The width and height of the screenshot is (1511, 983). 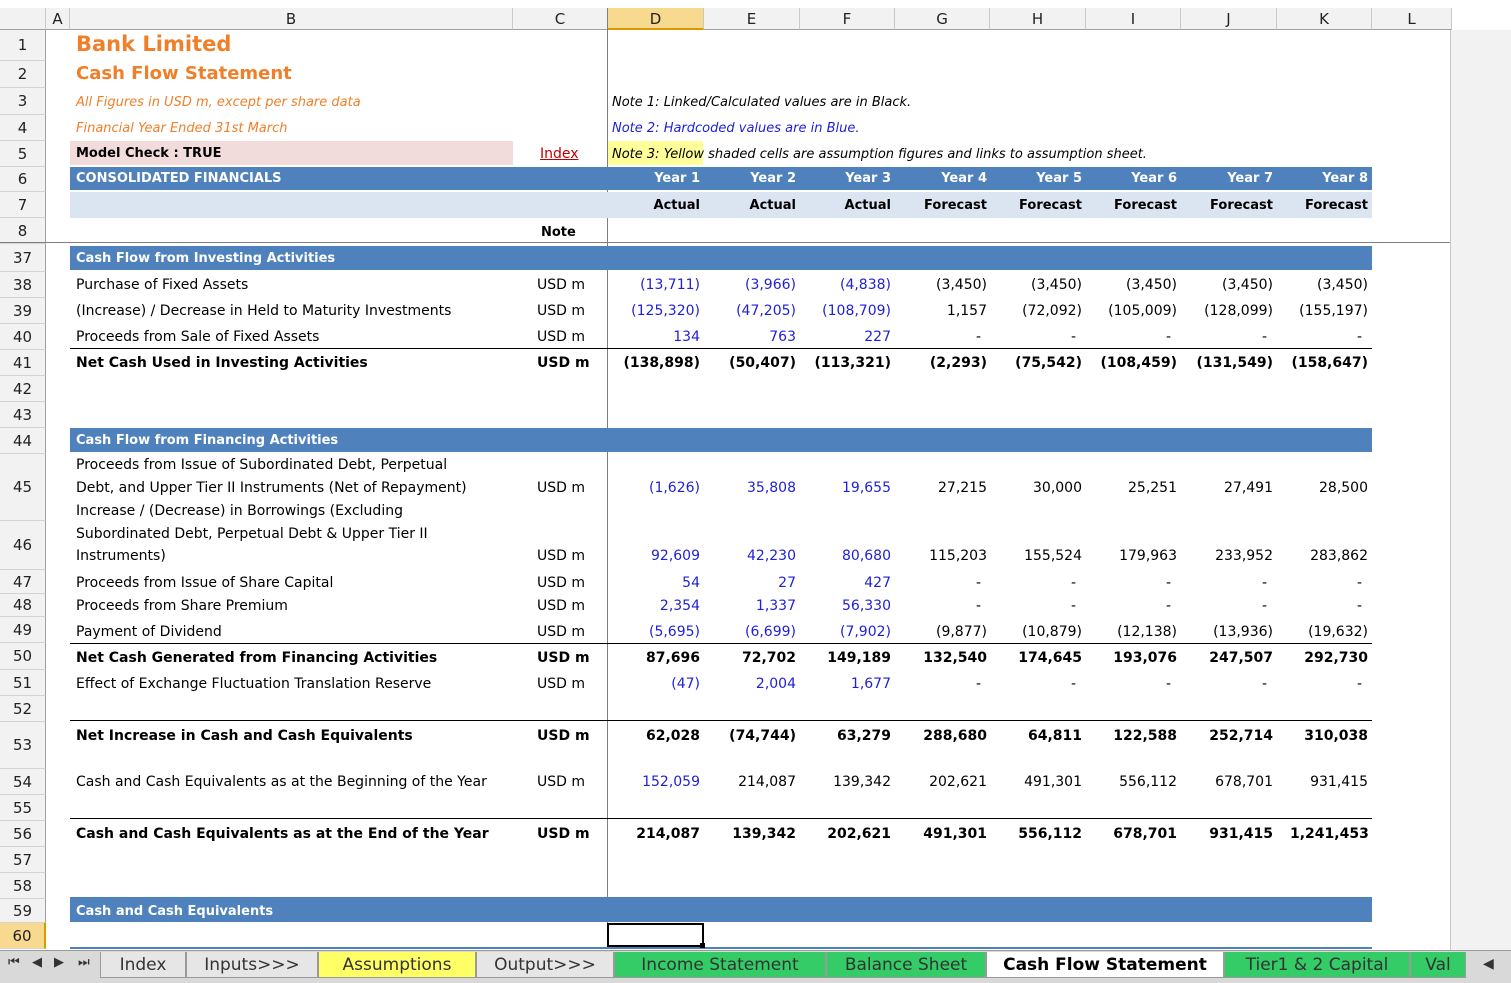 What do you see at coordinates (23, 545) in the screenshot?
I see `row-header-46: 46` at bounding box center [23, 545].